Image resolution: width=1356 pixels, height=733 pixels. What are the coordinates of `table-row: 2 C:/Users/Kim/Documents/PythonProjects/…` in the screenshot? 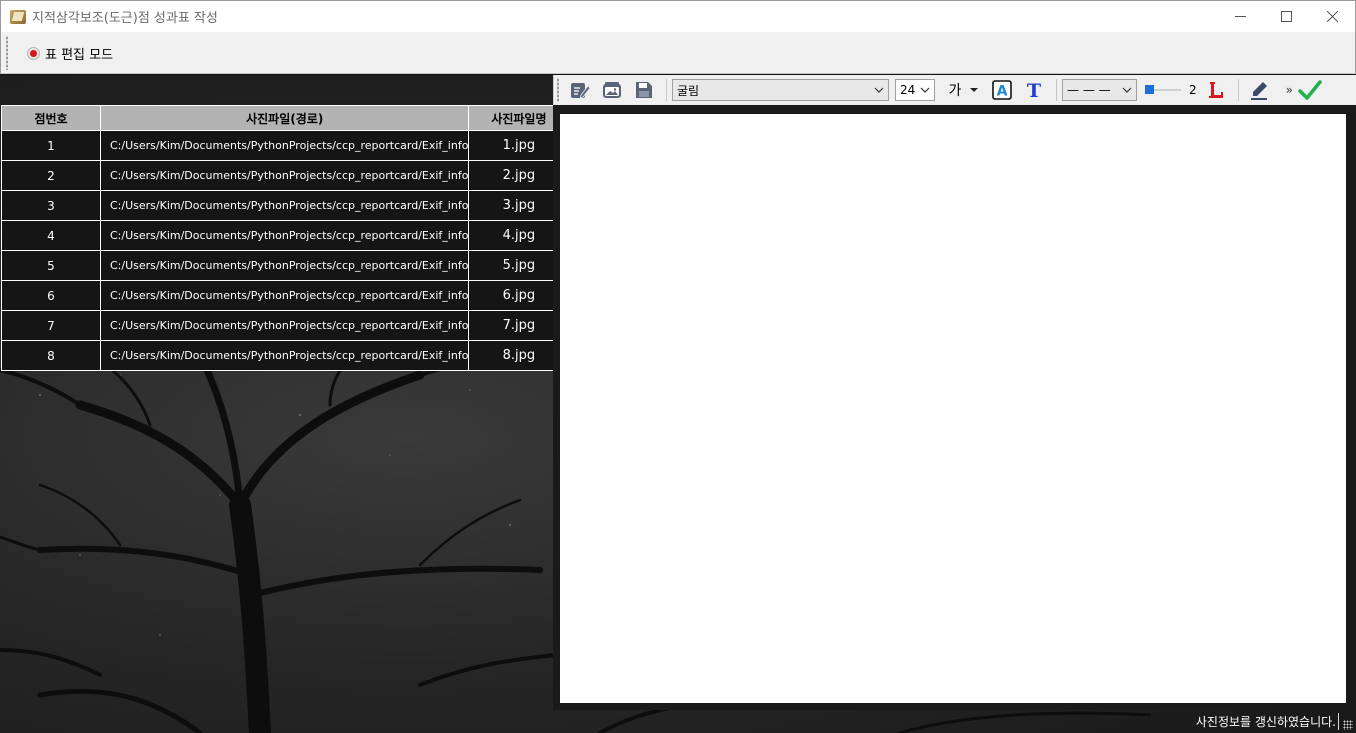 It's located at (285, 175).